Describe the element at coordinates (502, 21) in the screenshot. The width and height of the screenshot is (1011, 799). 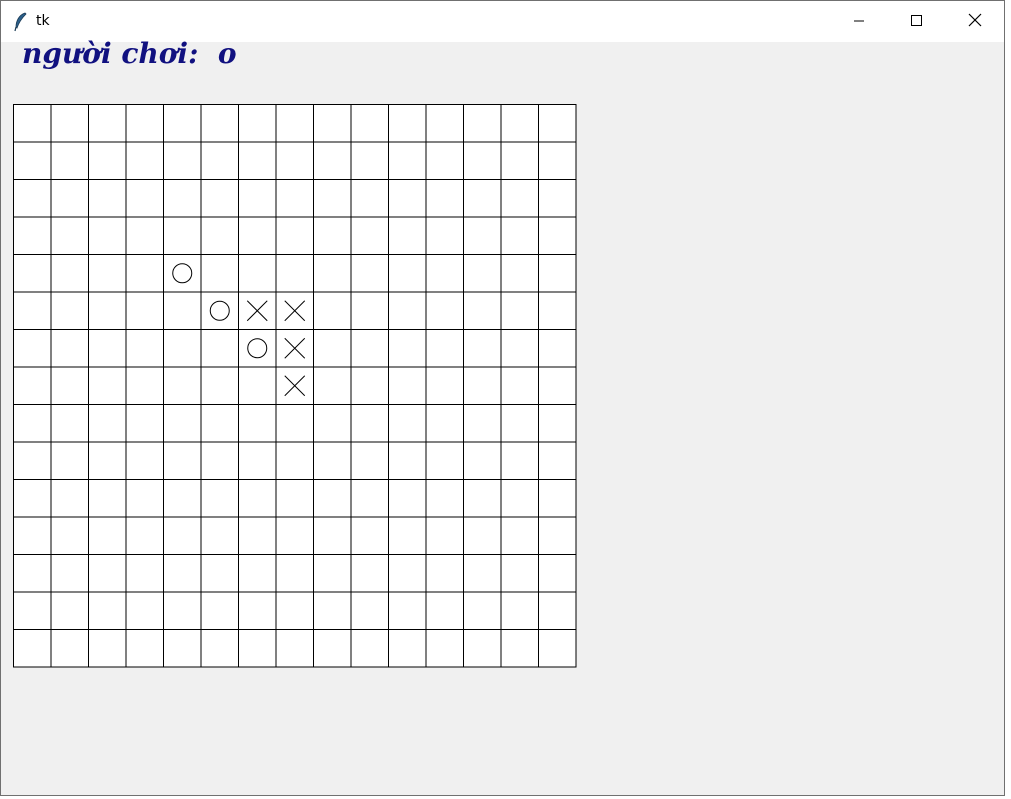
I see `title-bar: tk` at that location.